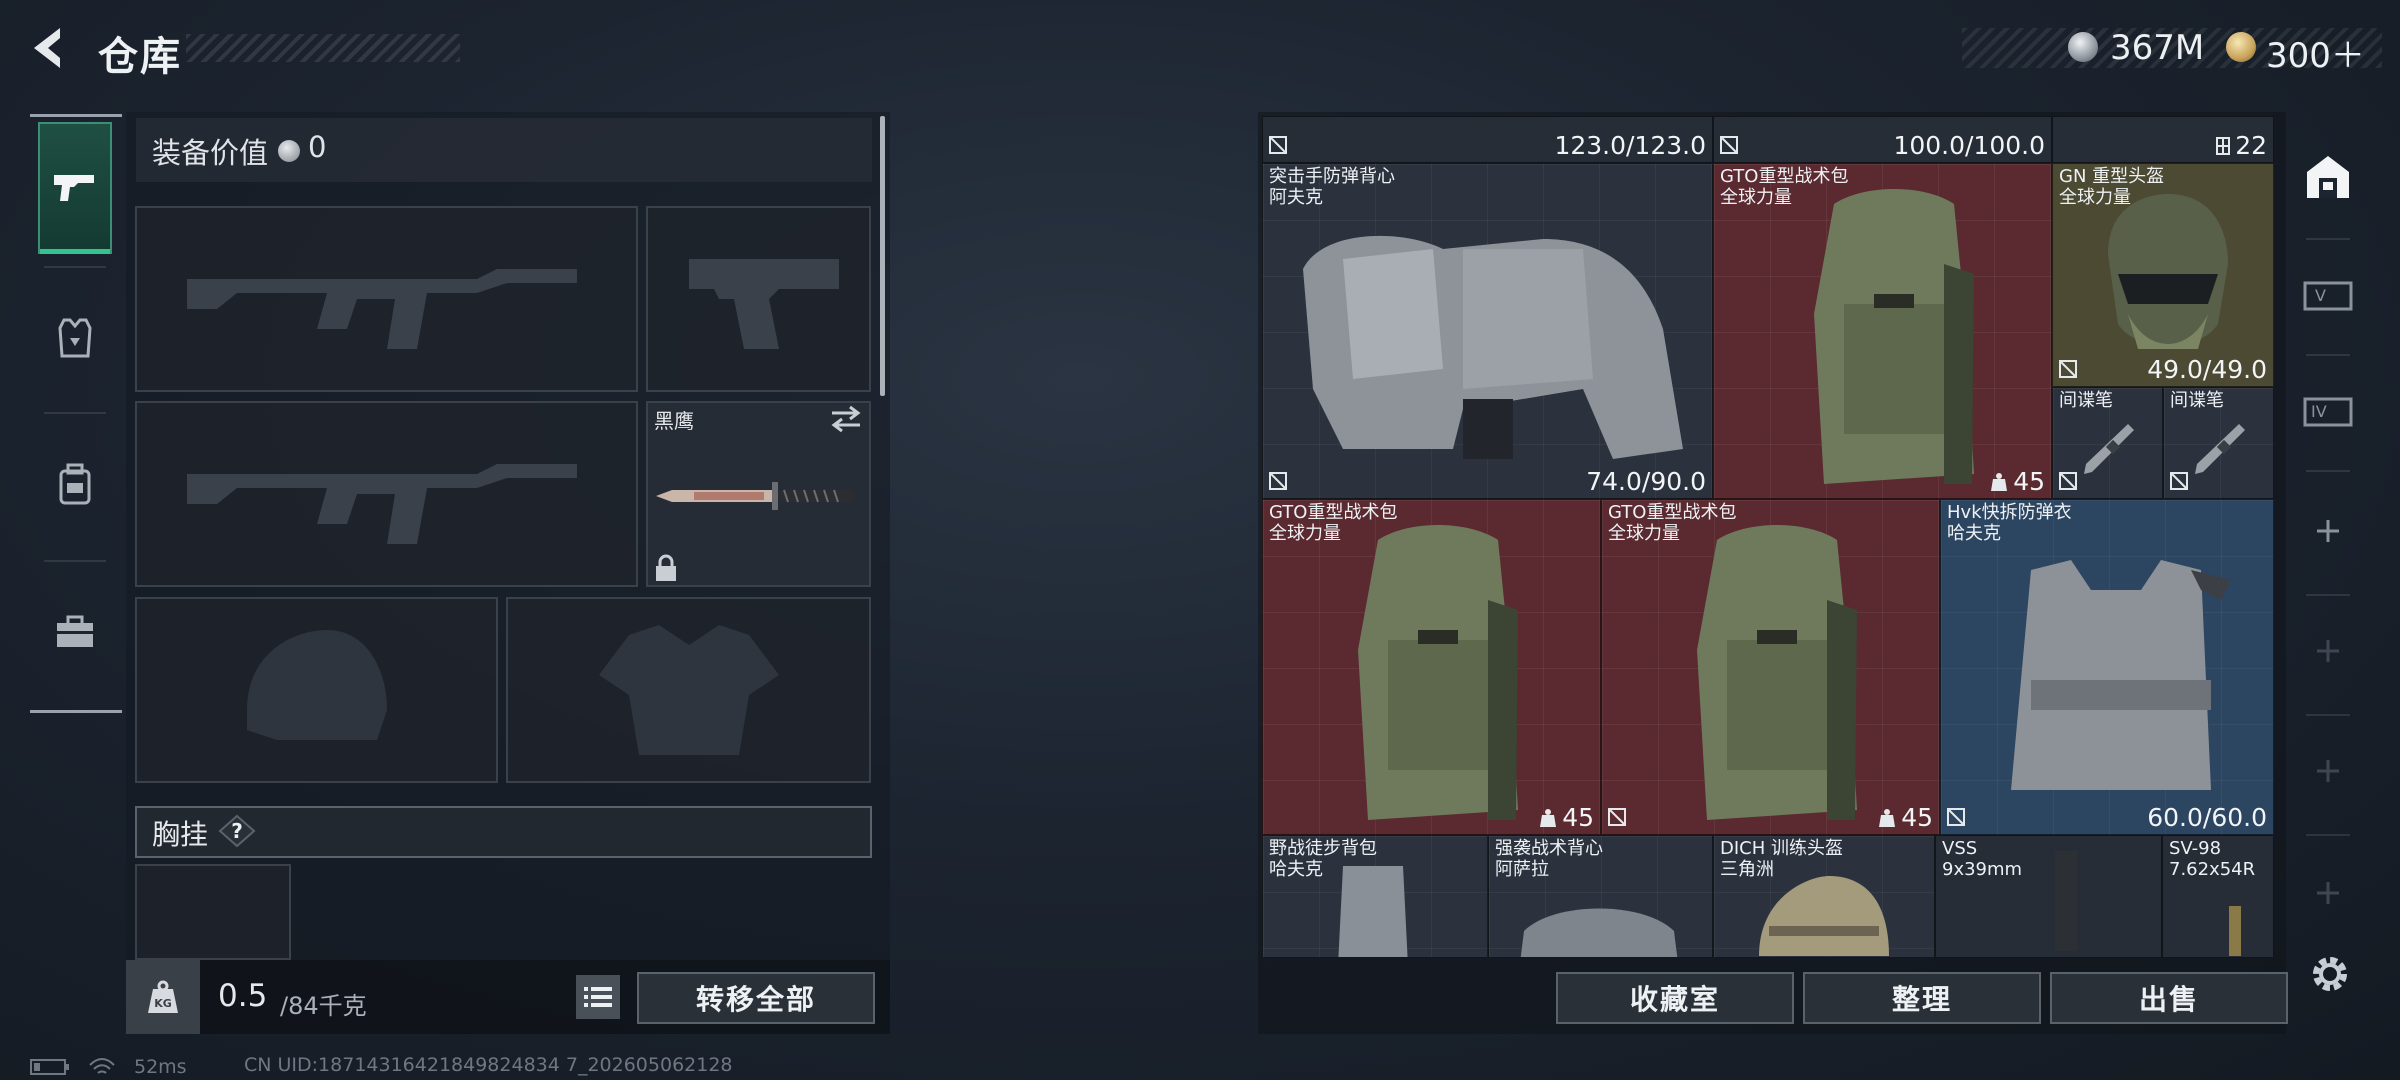 The width and height of the screenshot is (2400, 1080). Describe the element at coordinates (2048, 896) in the screenshot. I see `storage-item: VSS 9x39mm` at that location.